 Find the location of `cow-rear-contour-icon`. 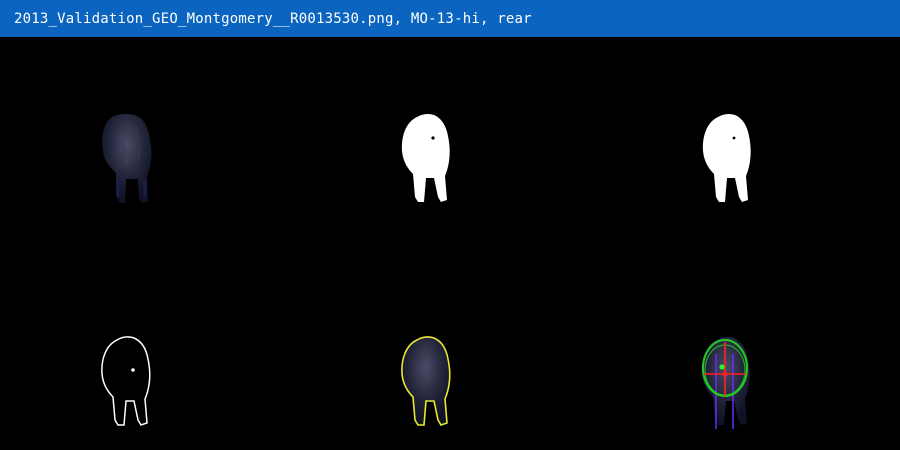

cow-rear-contour-icon is located at coordinates (126, 381).